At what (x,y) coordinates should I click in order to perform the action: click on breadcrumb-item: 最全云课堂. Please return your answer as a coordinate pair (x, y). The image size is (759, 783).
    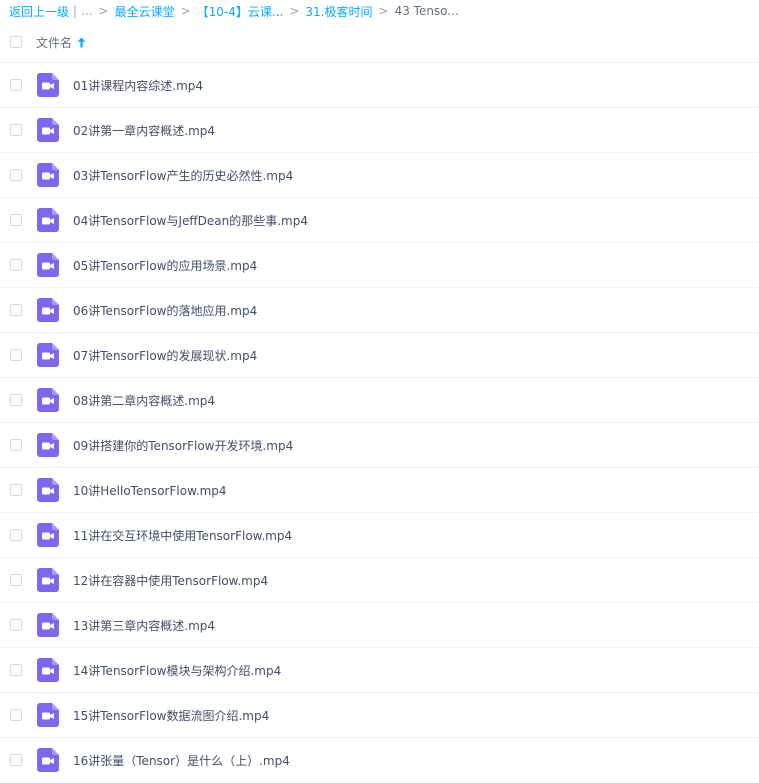
    Looking at the image, I should click on (145, 11).